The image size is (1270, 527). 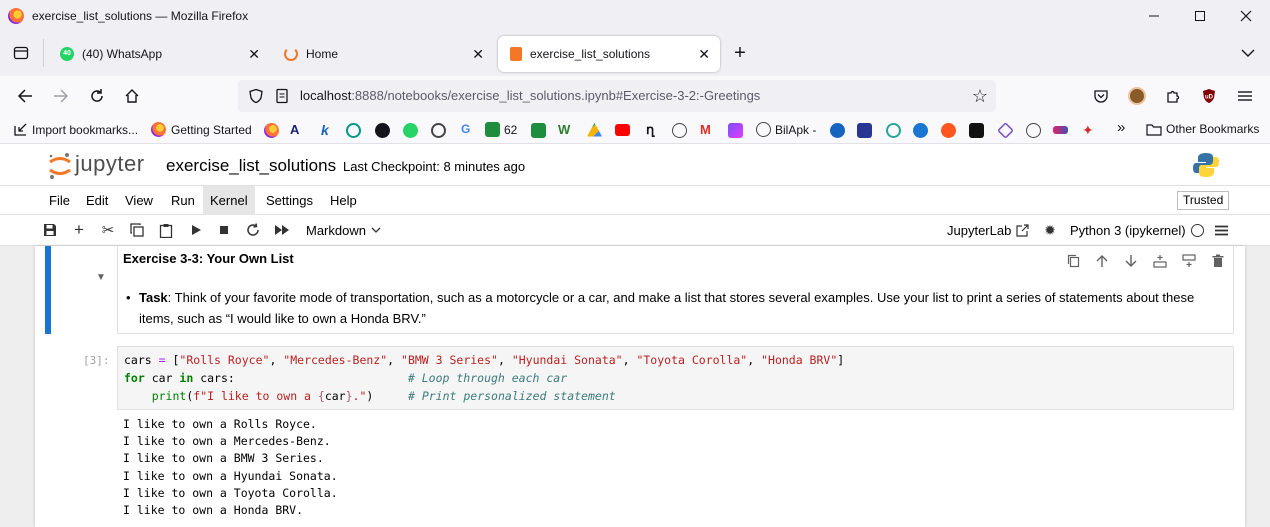 What do you see at coordinates (1154, 15) in the screenshot?
I see `minimize-button` at bounding box center [1154, 15].